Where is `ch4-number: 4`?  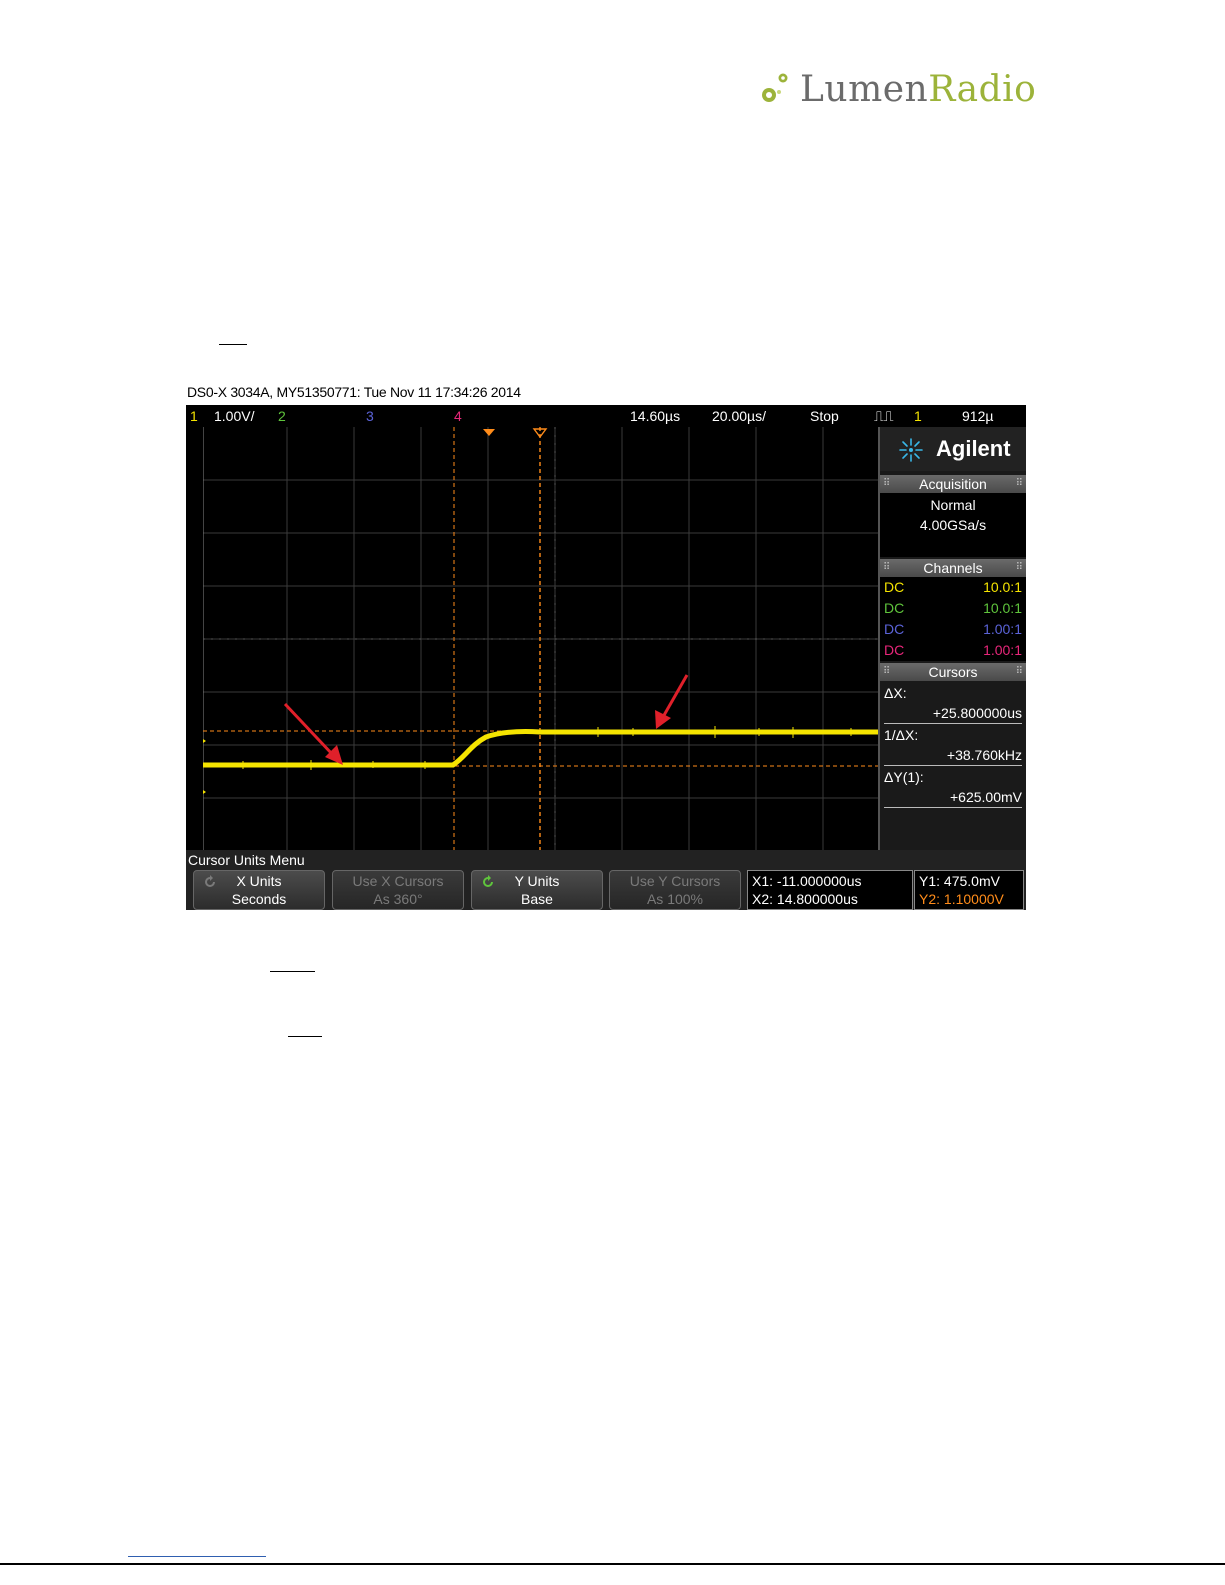
ch4-number: 4 is located at coordinates (458, 416).